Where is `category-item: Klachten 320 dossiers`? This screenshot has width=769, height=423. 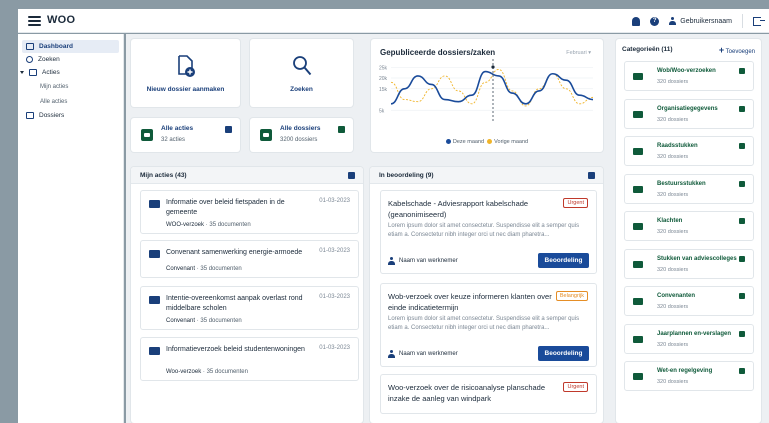 category-item: Klachten 320 dossiers is located at coordinates (689, 226).